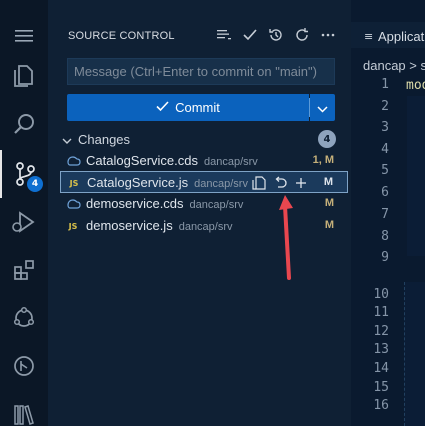 This screenshot has height=426, width=425. What do you see at coordinates (197, 107) in the screenshot?
I see `commit-button-label: Commit` at bounding box center [197, 107].